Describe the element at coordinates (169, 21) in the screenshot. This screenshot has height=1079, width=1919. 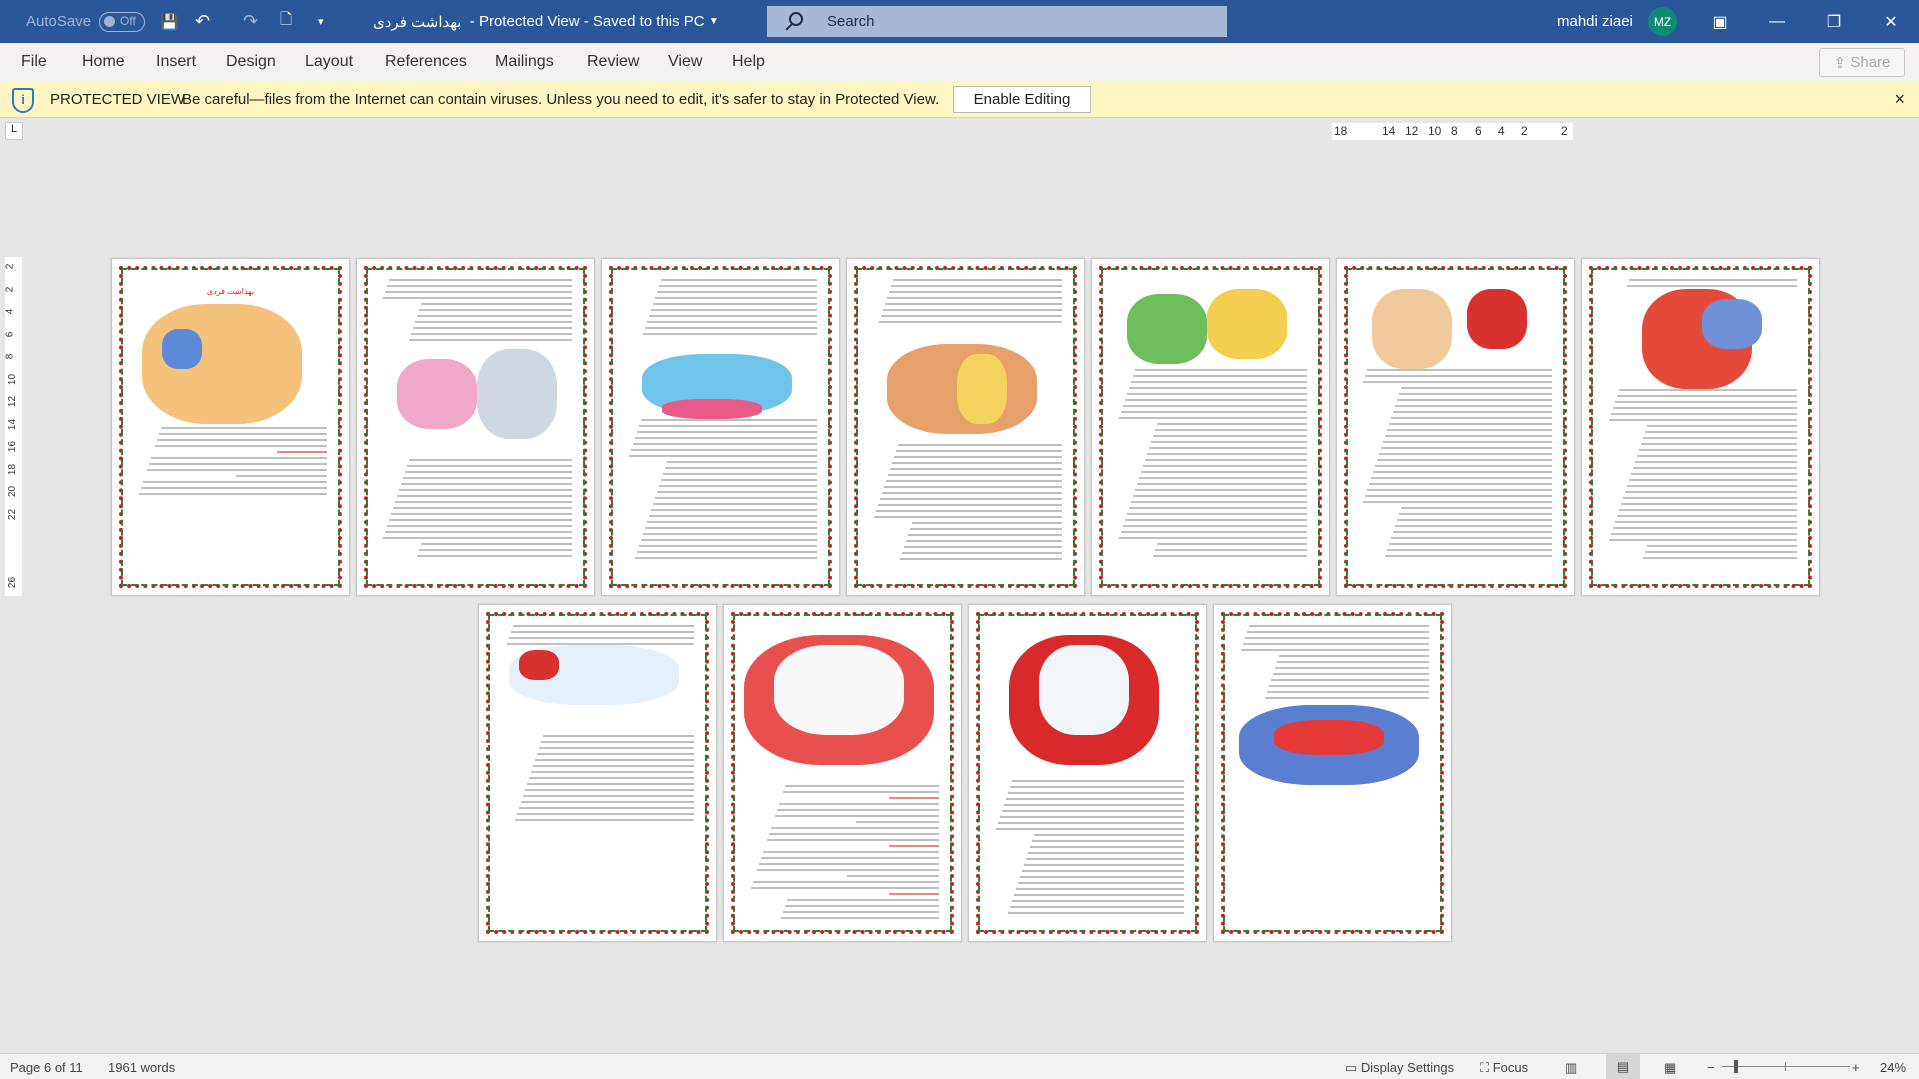
I see `save-icon: 💾` at that location.